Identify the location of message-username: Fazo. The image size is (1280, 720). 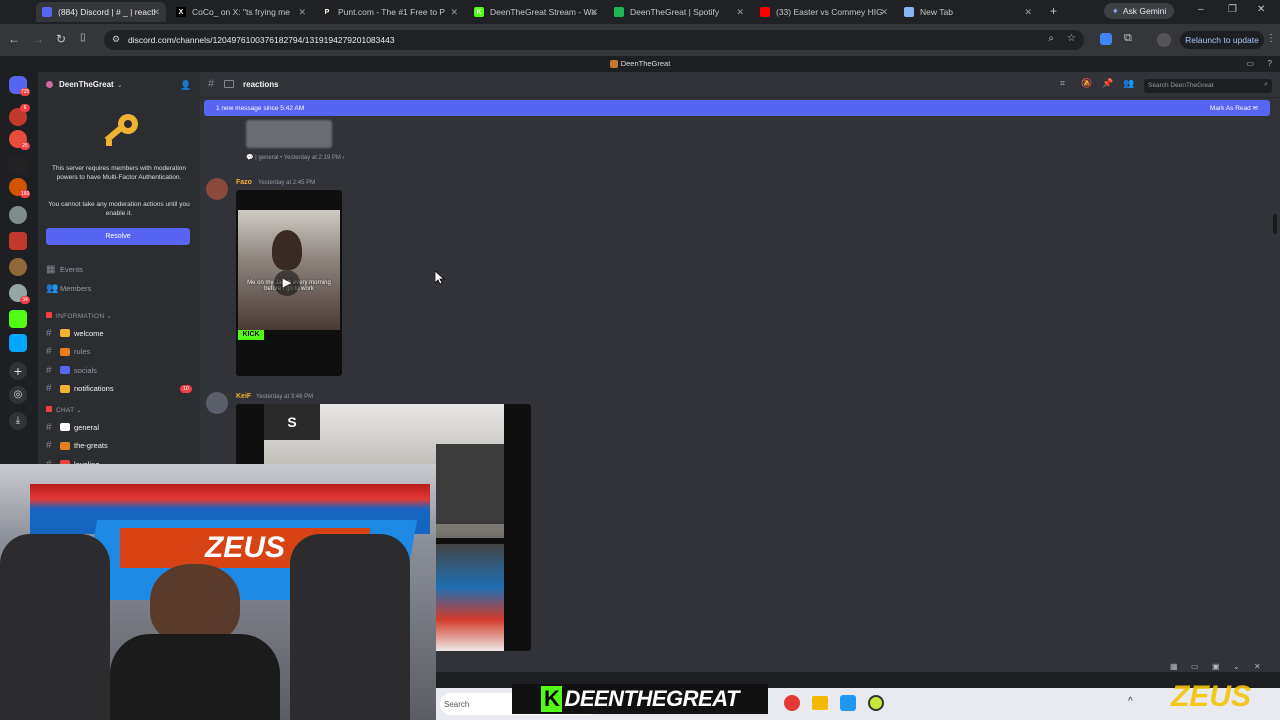
(244, 182).